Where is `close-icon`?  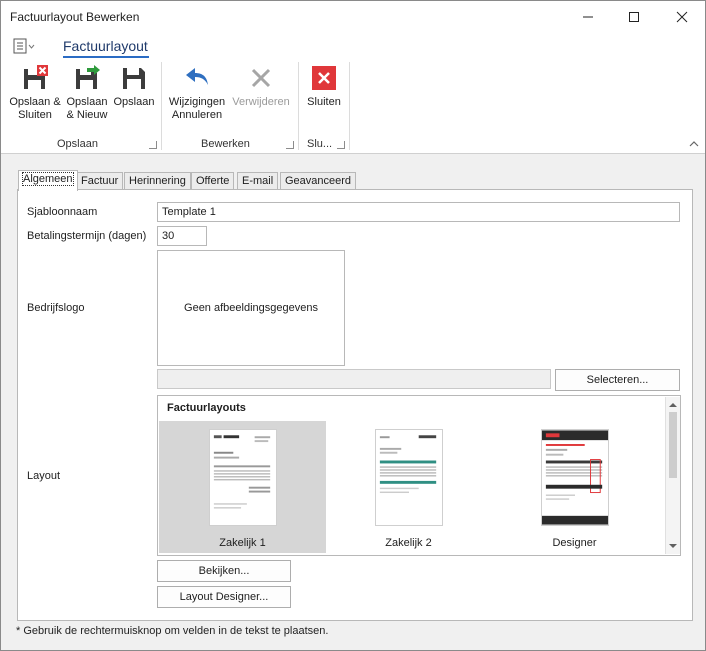 close-icon is located at coordinates (682, 16).